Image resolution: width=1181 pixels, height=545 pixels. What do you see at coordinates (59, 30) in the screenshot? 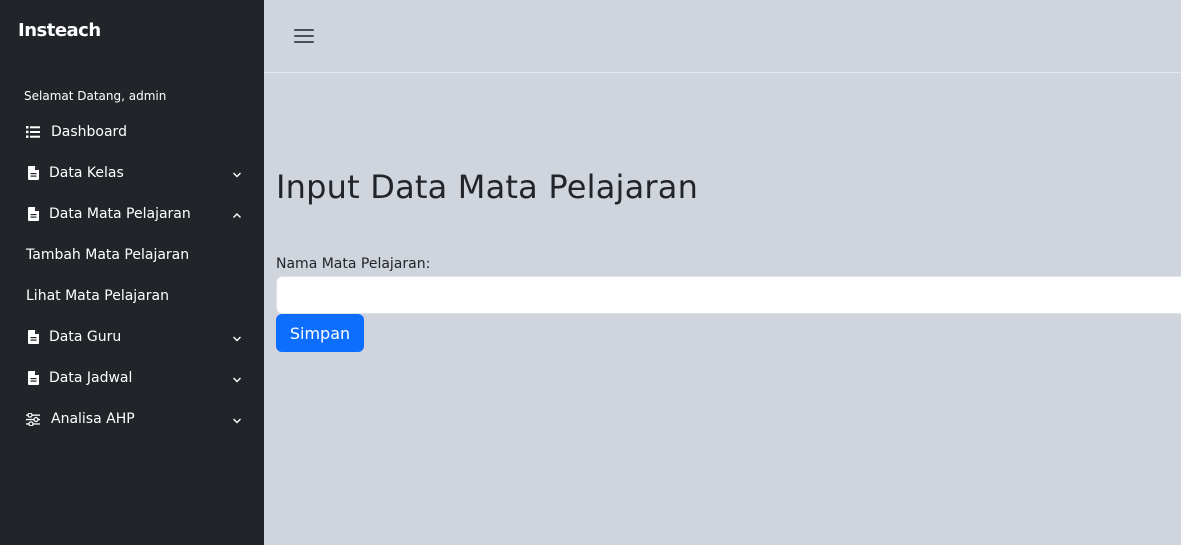
I see `brand-logo: Insteach` at bounding box center [59, 30].